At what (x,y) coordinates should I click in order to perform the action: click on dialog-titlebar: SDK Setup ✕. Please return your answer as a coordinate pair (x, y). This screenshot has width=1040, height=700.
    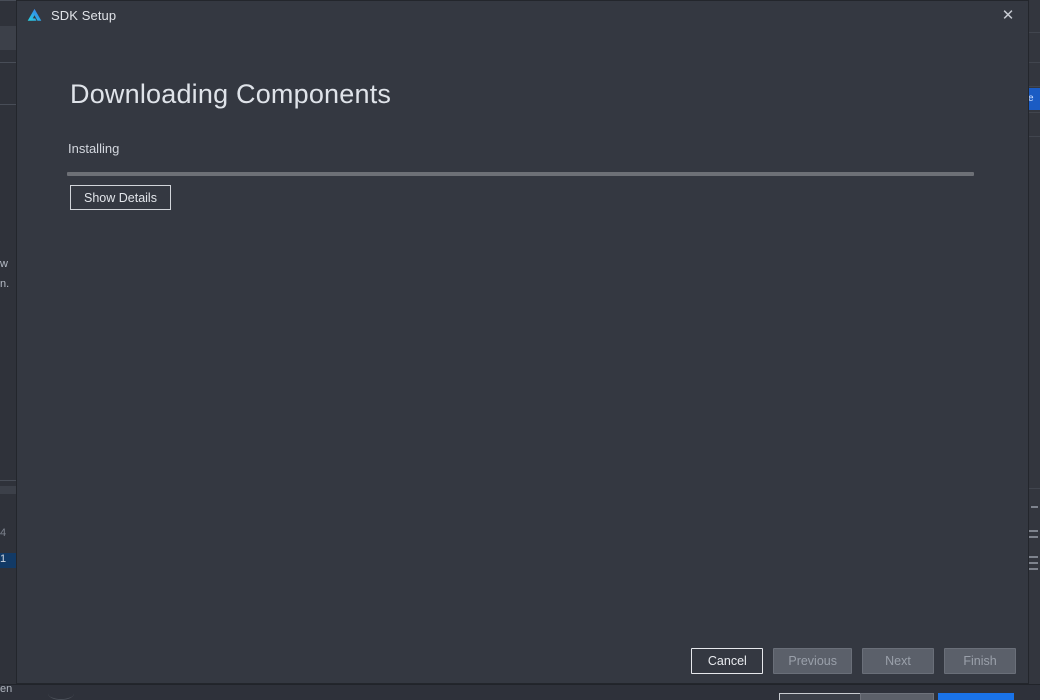
    Looking at the image, I should click on (522, 15).